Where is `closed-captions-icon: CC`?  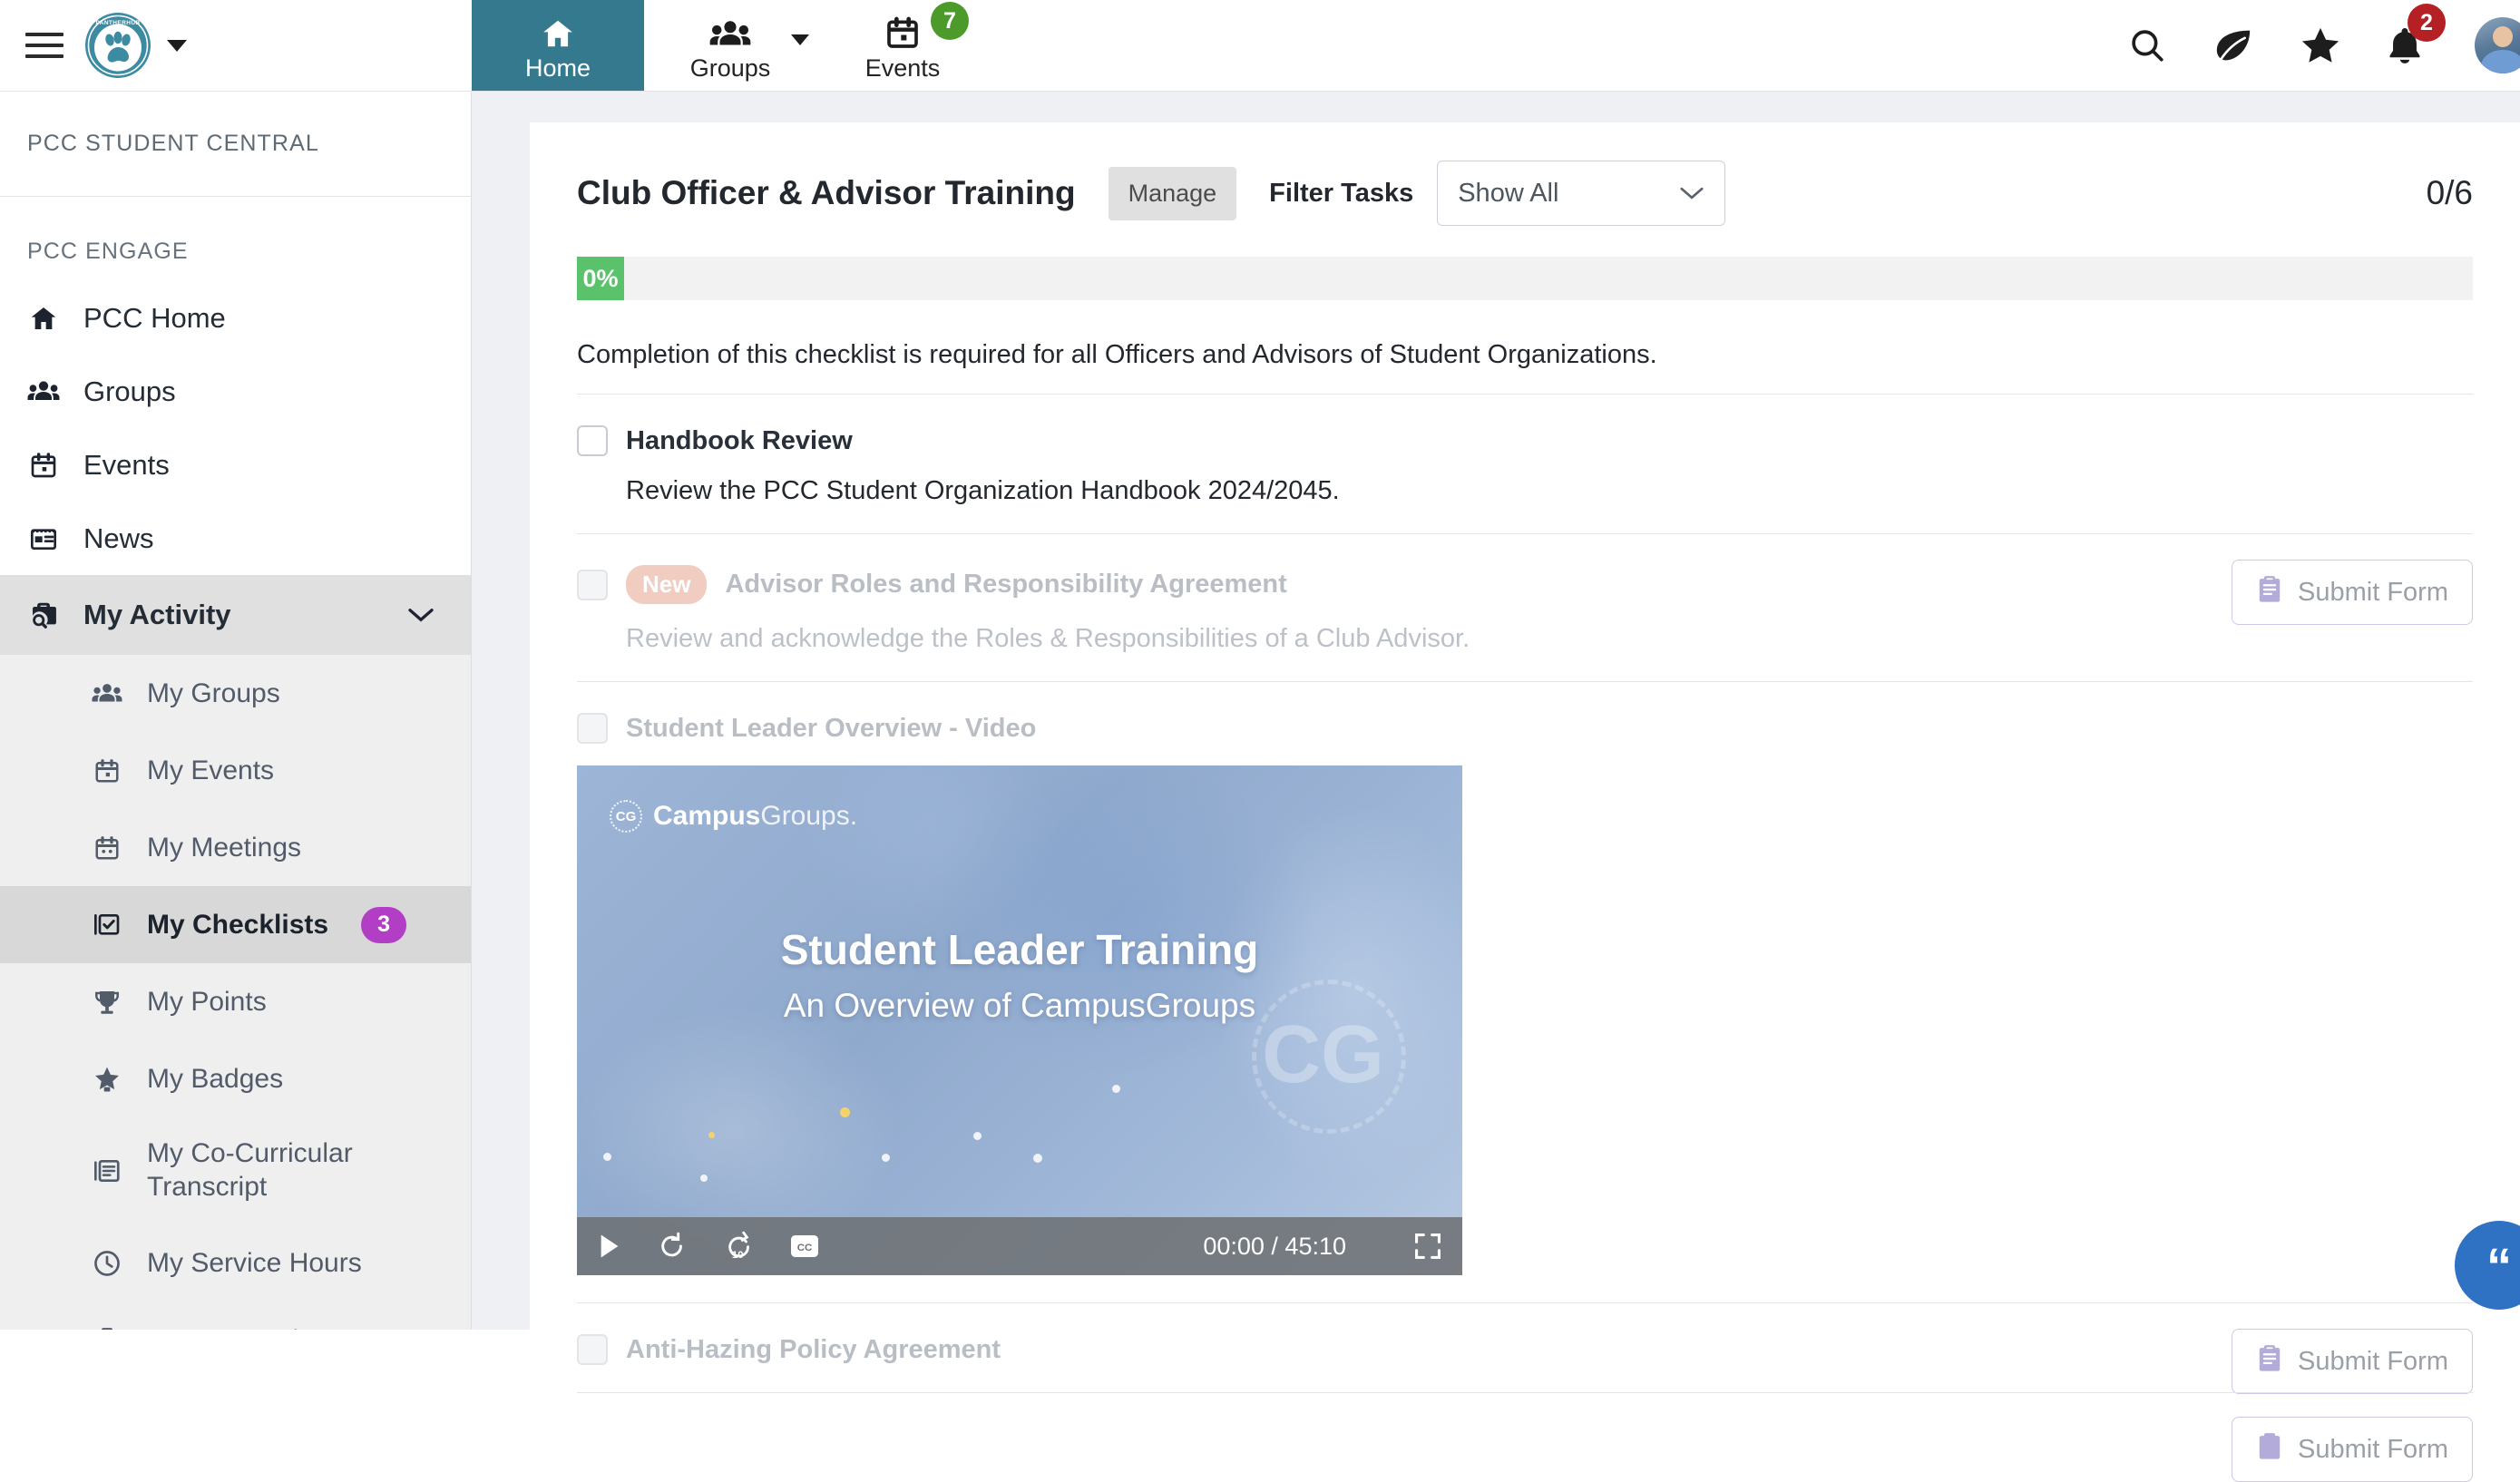
closed-captions-icon: CC is located at coordinates (804, 1246).